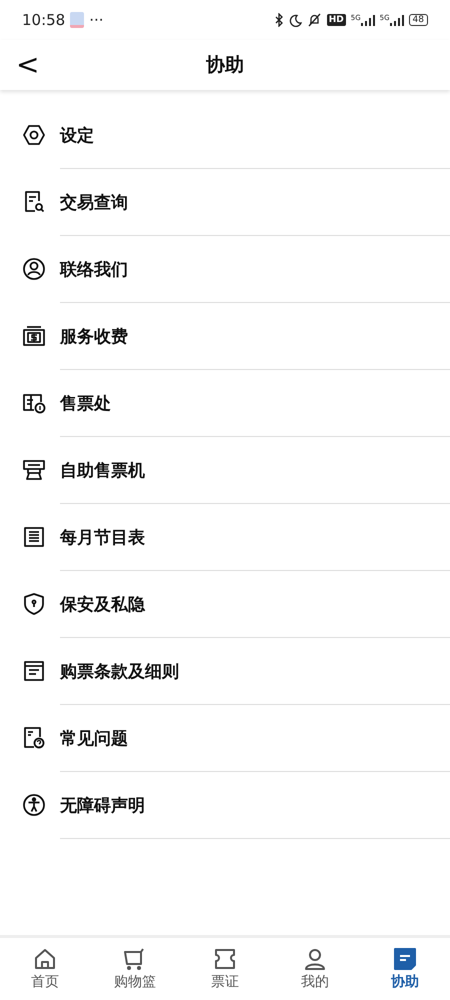 Image resolution: width=450 pixels, height=1000 pixels. I want to click on shield-icon, so click(34, 604).